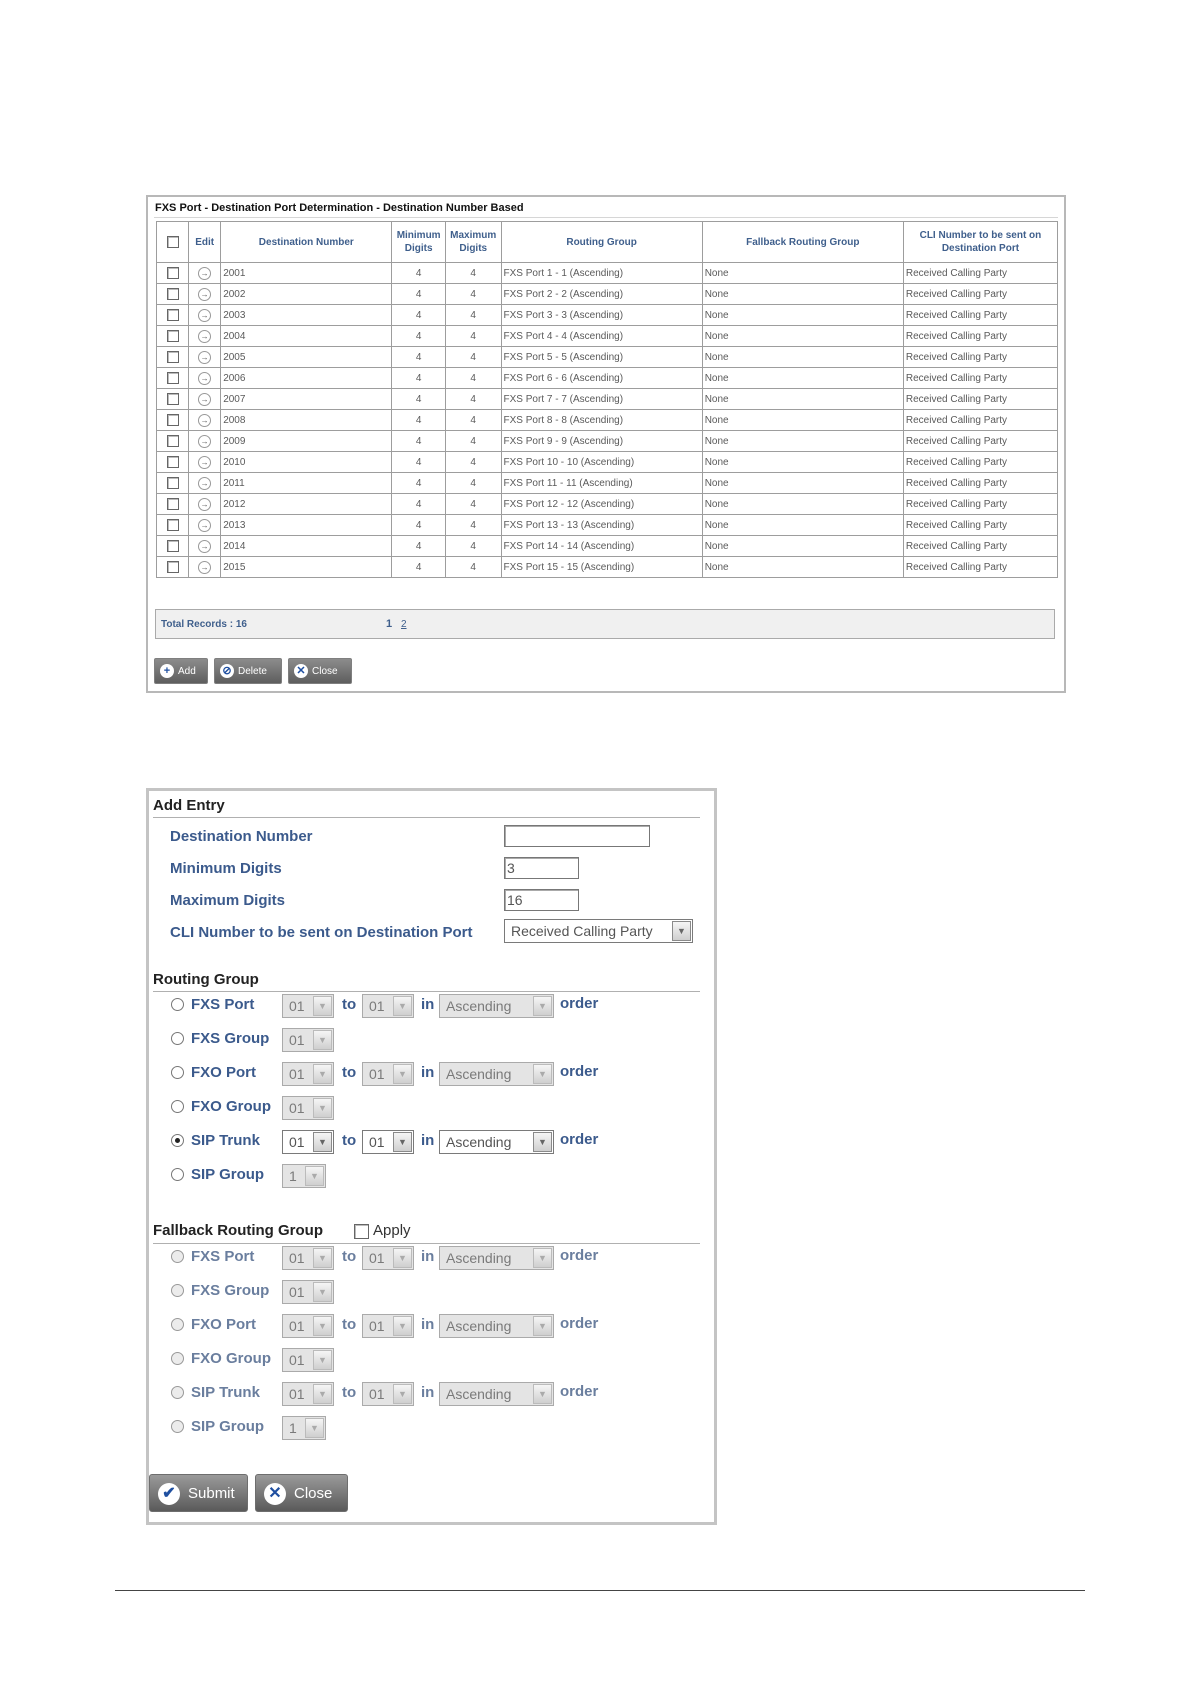 The image size is (1190, 1684). I want to click on apply-checkbox, so click(361, 1231).